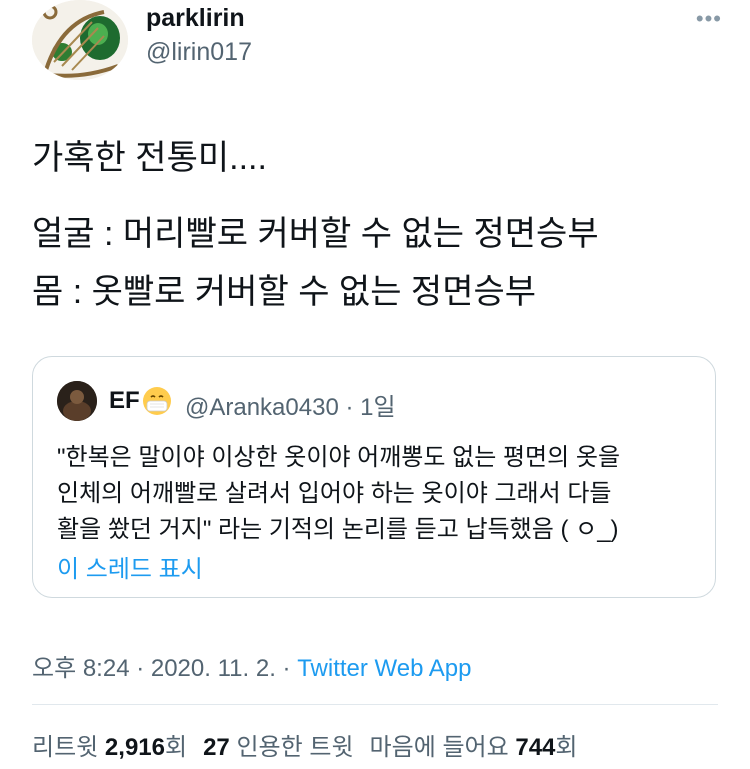 This screenshot has width=750, height=769. Describe the element at coordinates (216, 747) in the screenshot. I see `quotes-count: 27` at that location.